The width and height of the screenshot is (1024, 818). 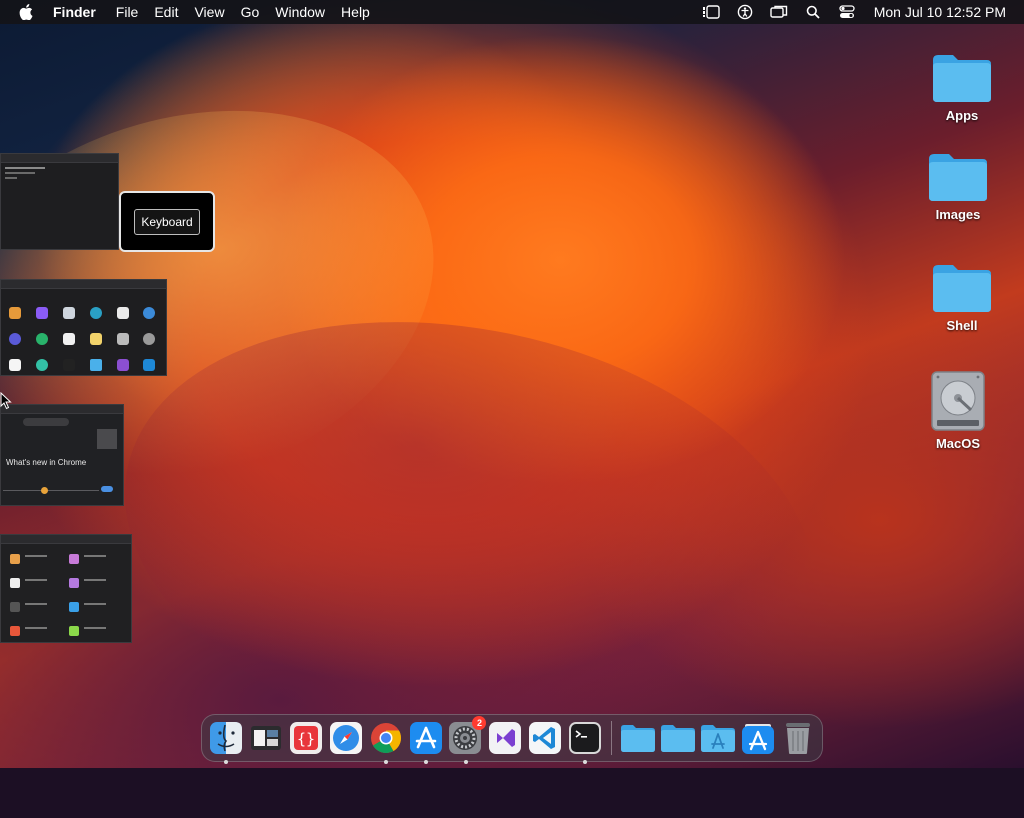 I want to click on chrome-whats-new-text: What's new in Chrome, so click(x=46, y=462).